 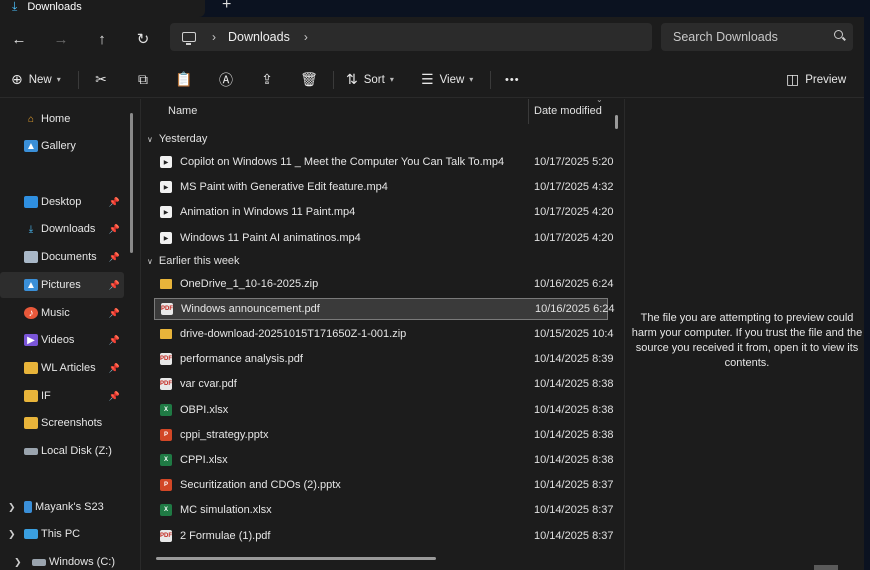 I want to click on preview-pane-icon: ◫, so click(x=793, y=79).